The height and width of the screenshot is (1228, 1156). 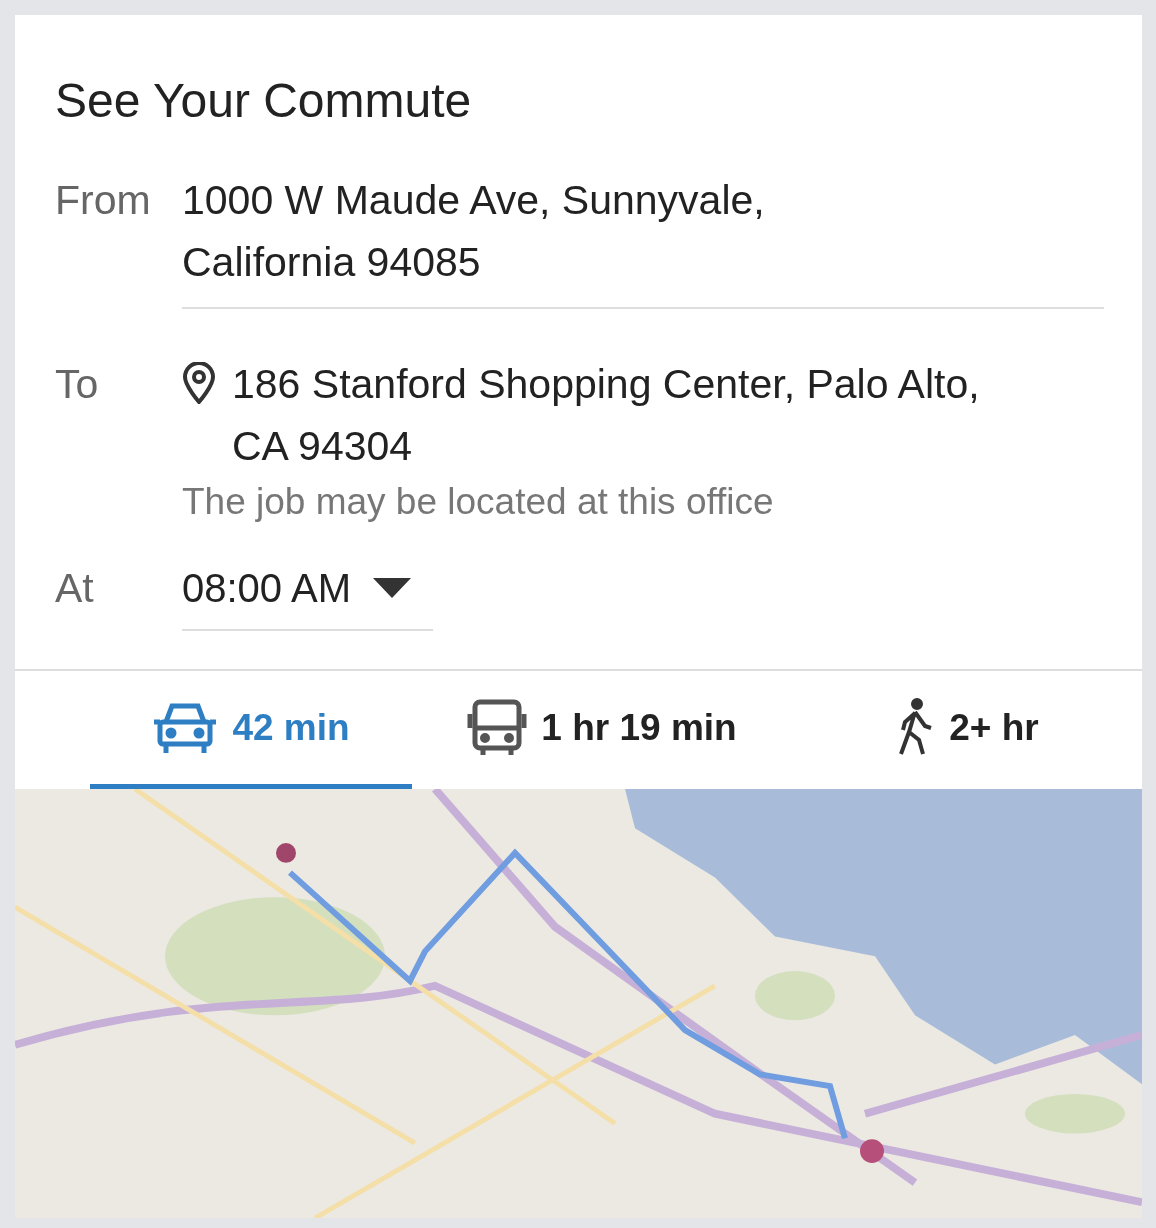 What do you see at coordinates (103, 200) in the screenshot?
I see `field-label: From` at bounding box center [103, 200].